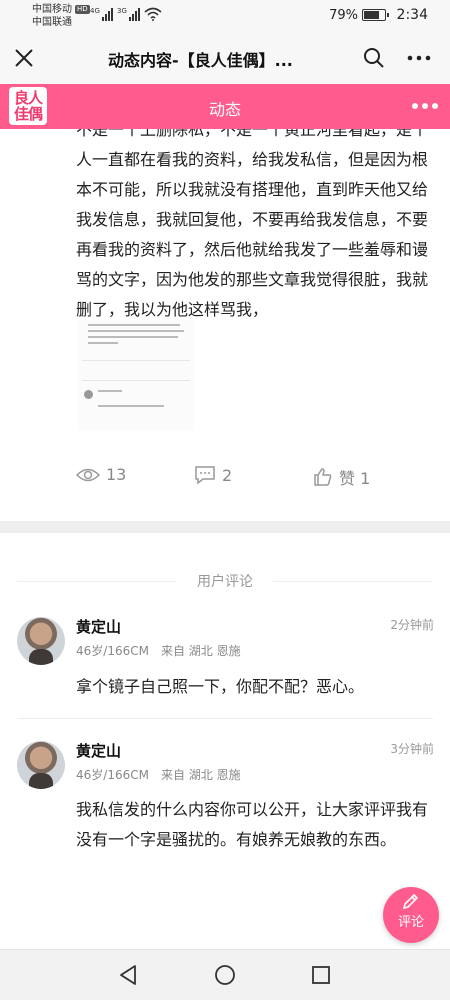 The height and width of the screenshot is (1000, 450). What do you see at coordinates (412, 625) in the screenshot?
I see `comment-time: 2分钟前` at bounding box center [412, 625].